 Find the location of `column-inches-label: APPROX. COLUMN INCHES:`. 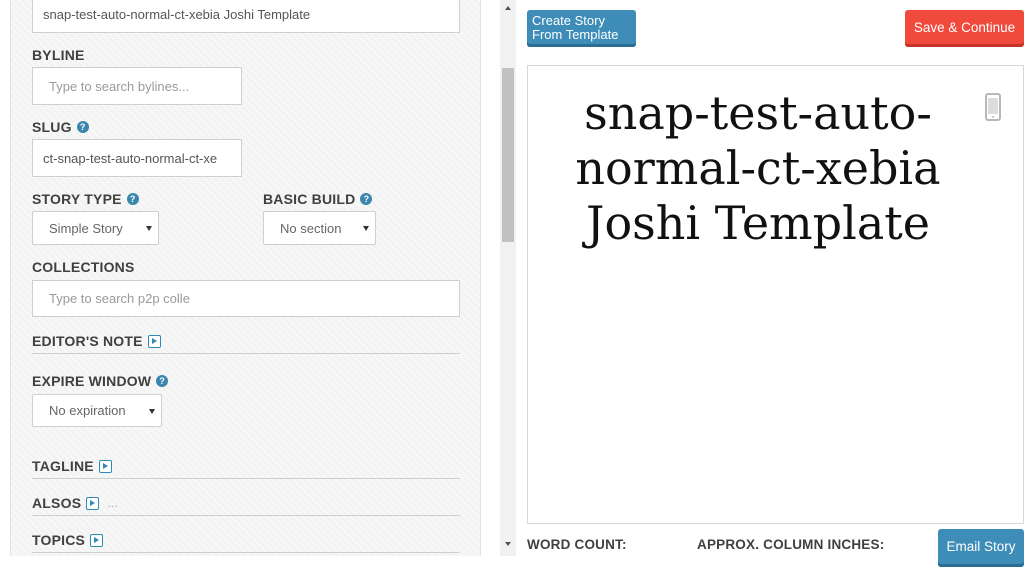

column-inches-label: APPROX. COLUMN INCHES: is located at coordinates (791, 544).